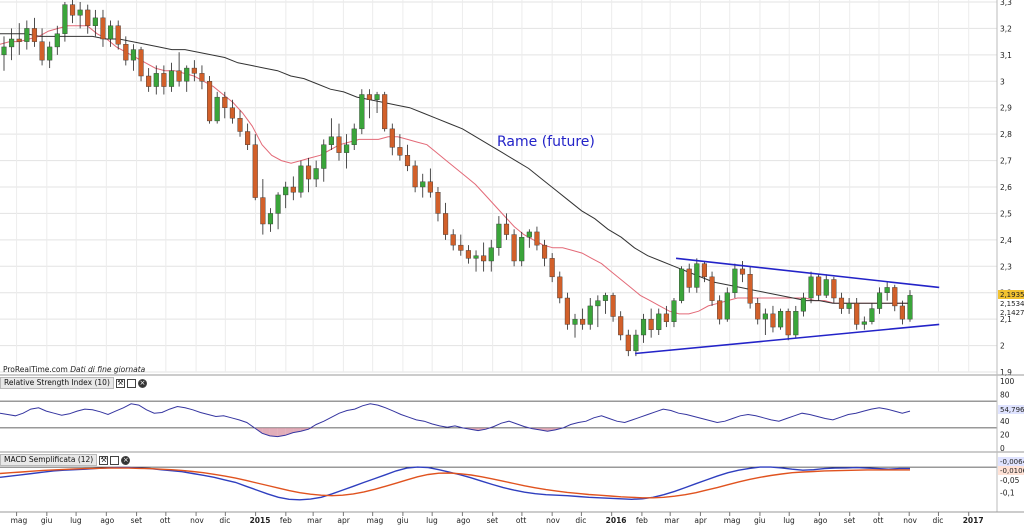 This screenshot has height=529, width=1024. Describe the element at coordinates (57, 383) in the screenshot. I see `rsi-panel-title: Relative Strength Index (10)` at that location.